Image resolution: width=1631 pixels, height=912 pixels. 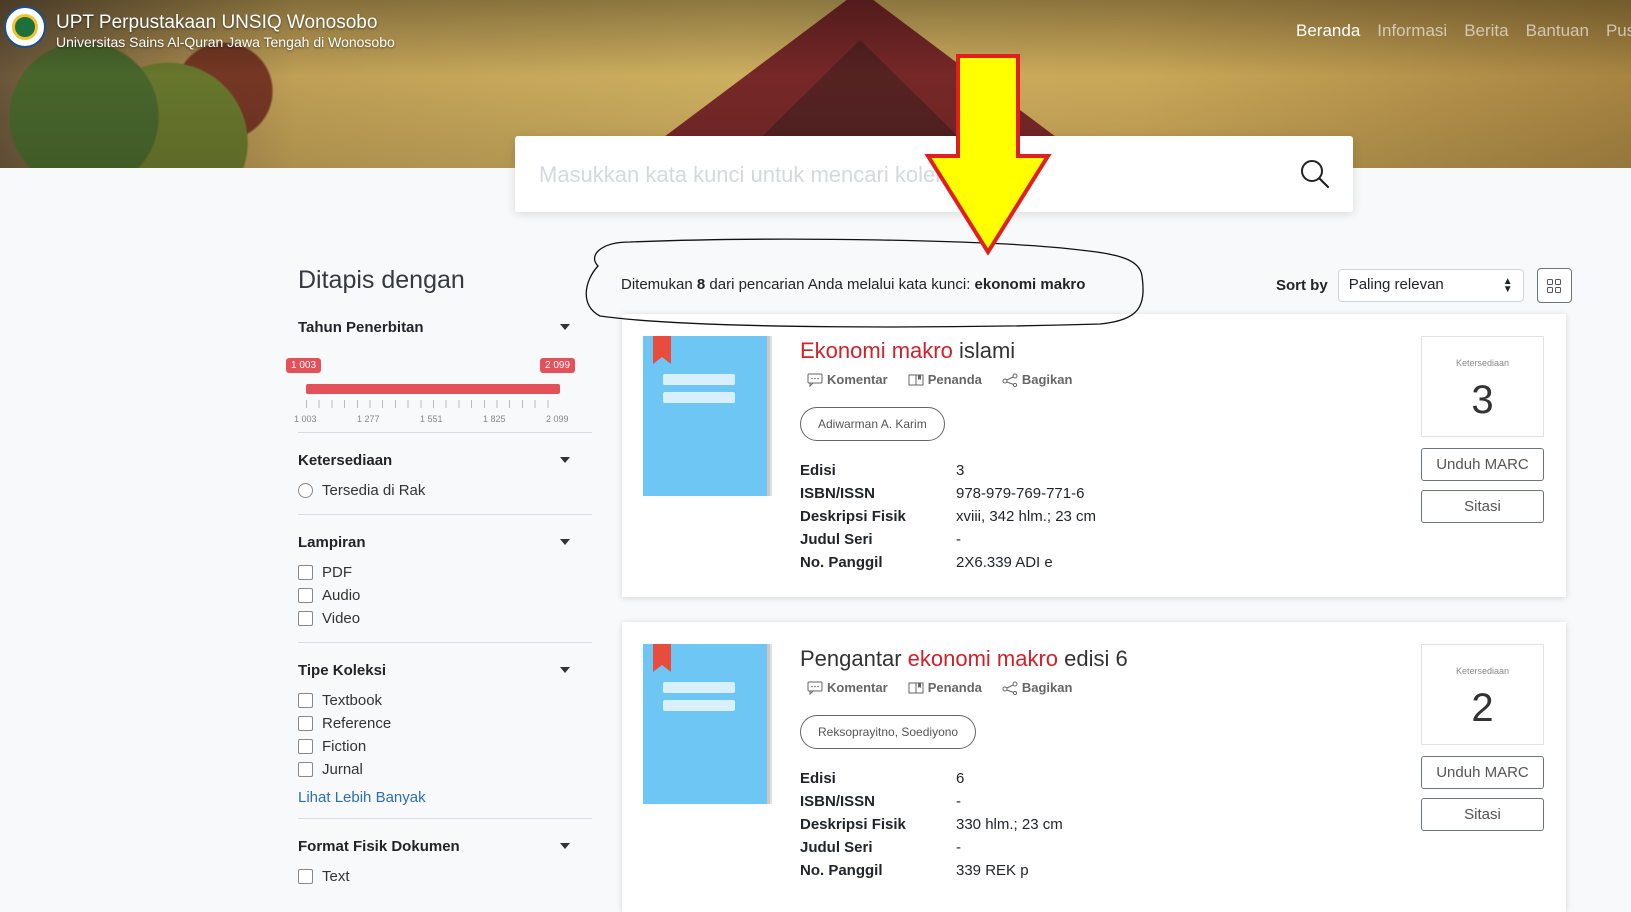 What do you see at coordinates (984, 350) in the screenshot?
I see `title-part: islami` at bounding box center [984, 350].